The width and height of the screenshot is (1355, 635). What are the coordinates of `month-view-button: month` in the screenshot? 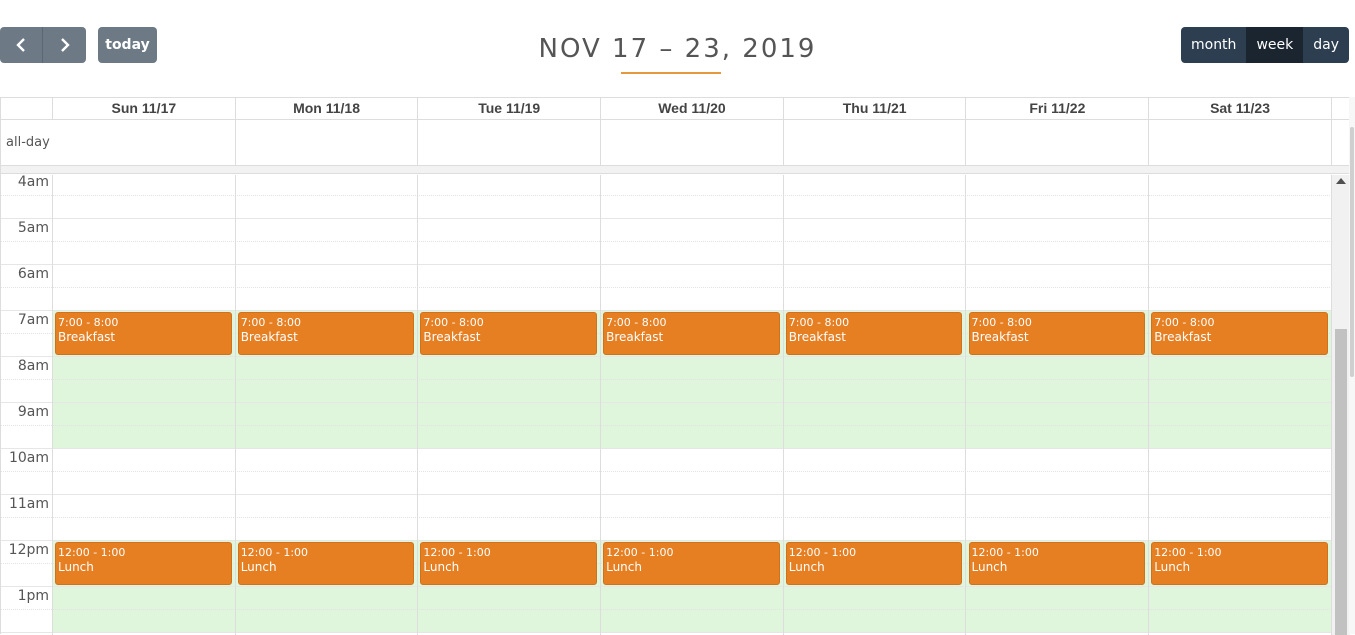 It's located at (1213, 45).